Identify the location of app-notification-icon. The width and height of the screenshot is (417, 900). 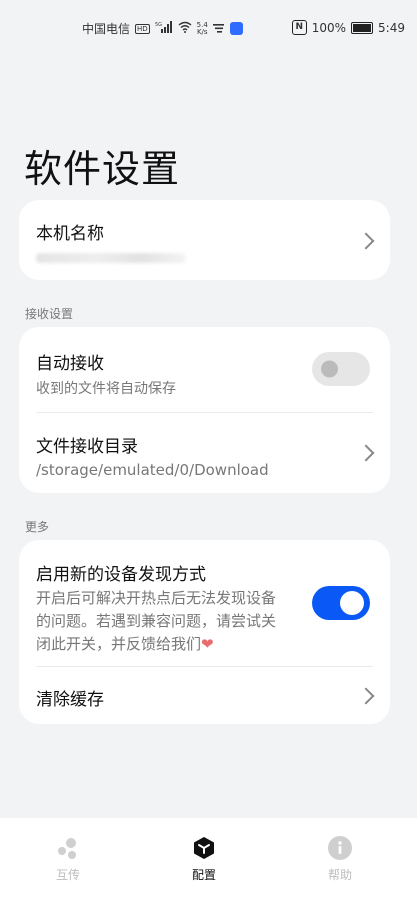
(236, 28).